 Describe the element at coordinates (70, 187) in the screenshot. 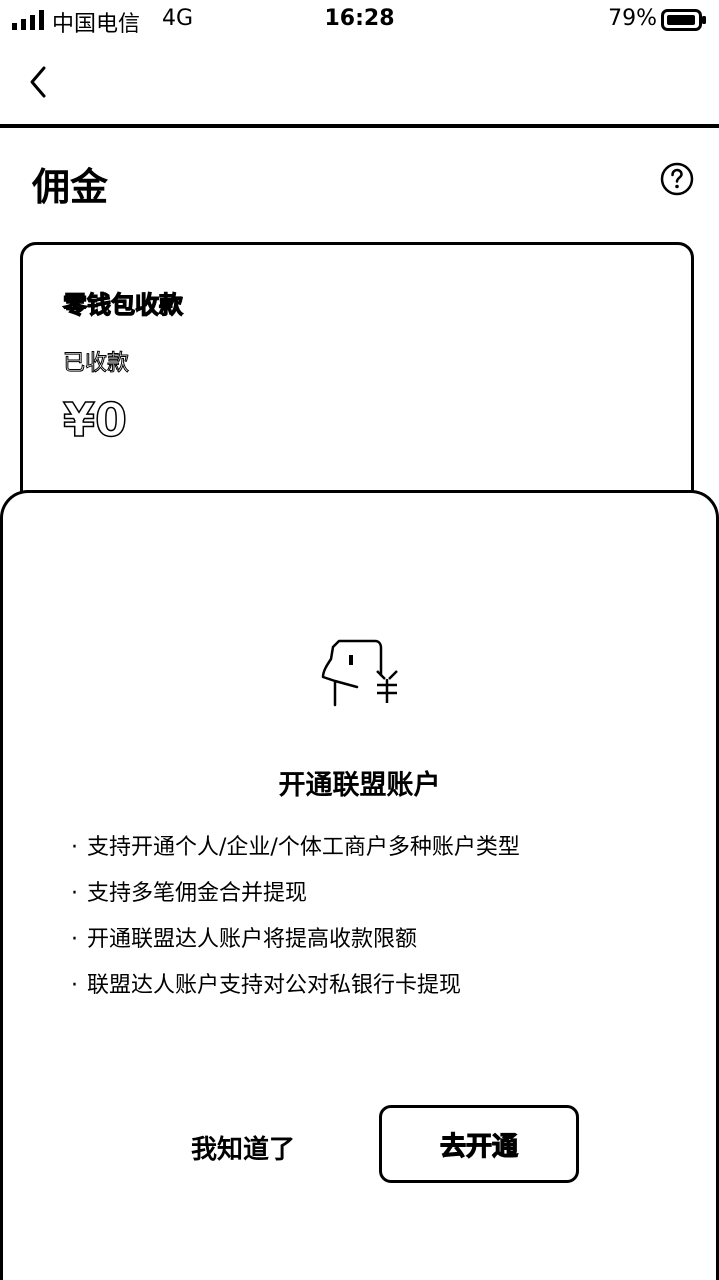

I see `page-title: 佣金` at that location.